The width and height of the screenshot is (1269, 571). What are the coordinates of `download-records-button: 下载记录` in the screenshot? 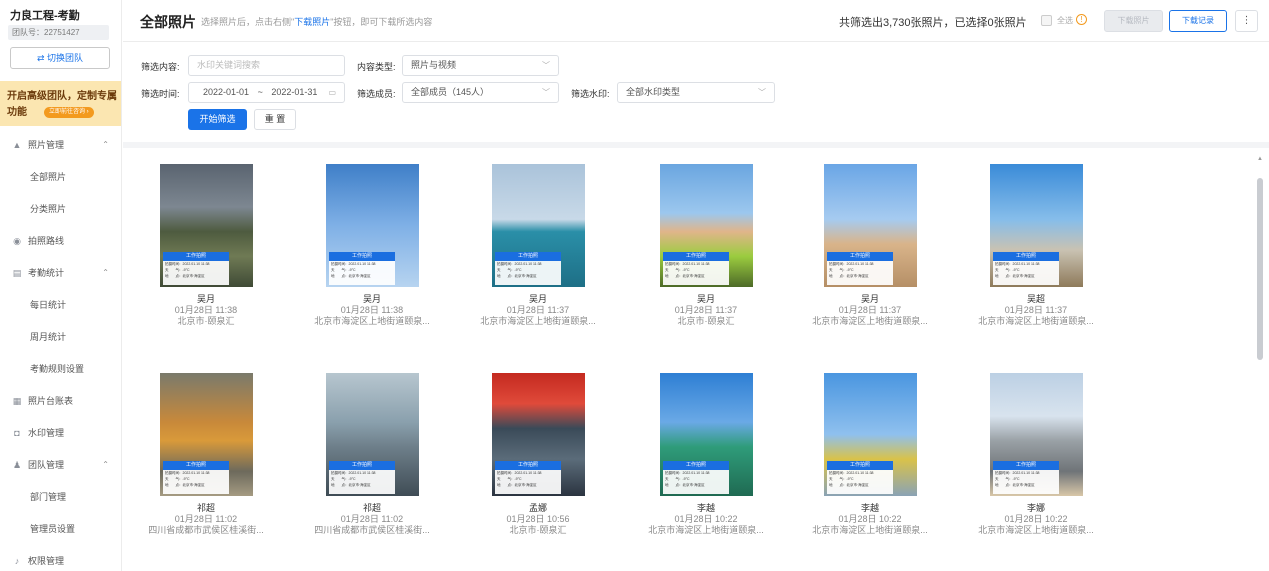 It's located at (1198, 21).